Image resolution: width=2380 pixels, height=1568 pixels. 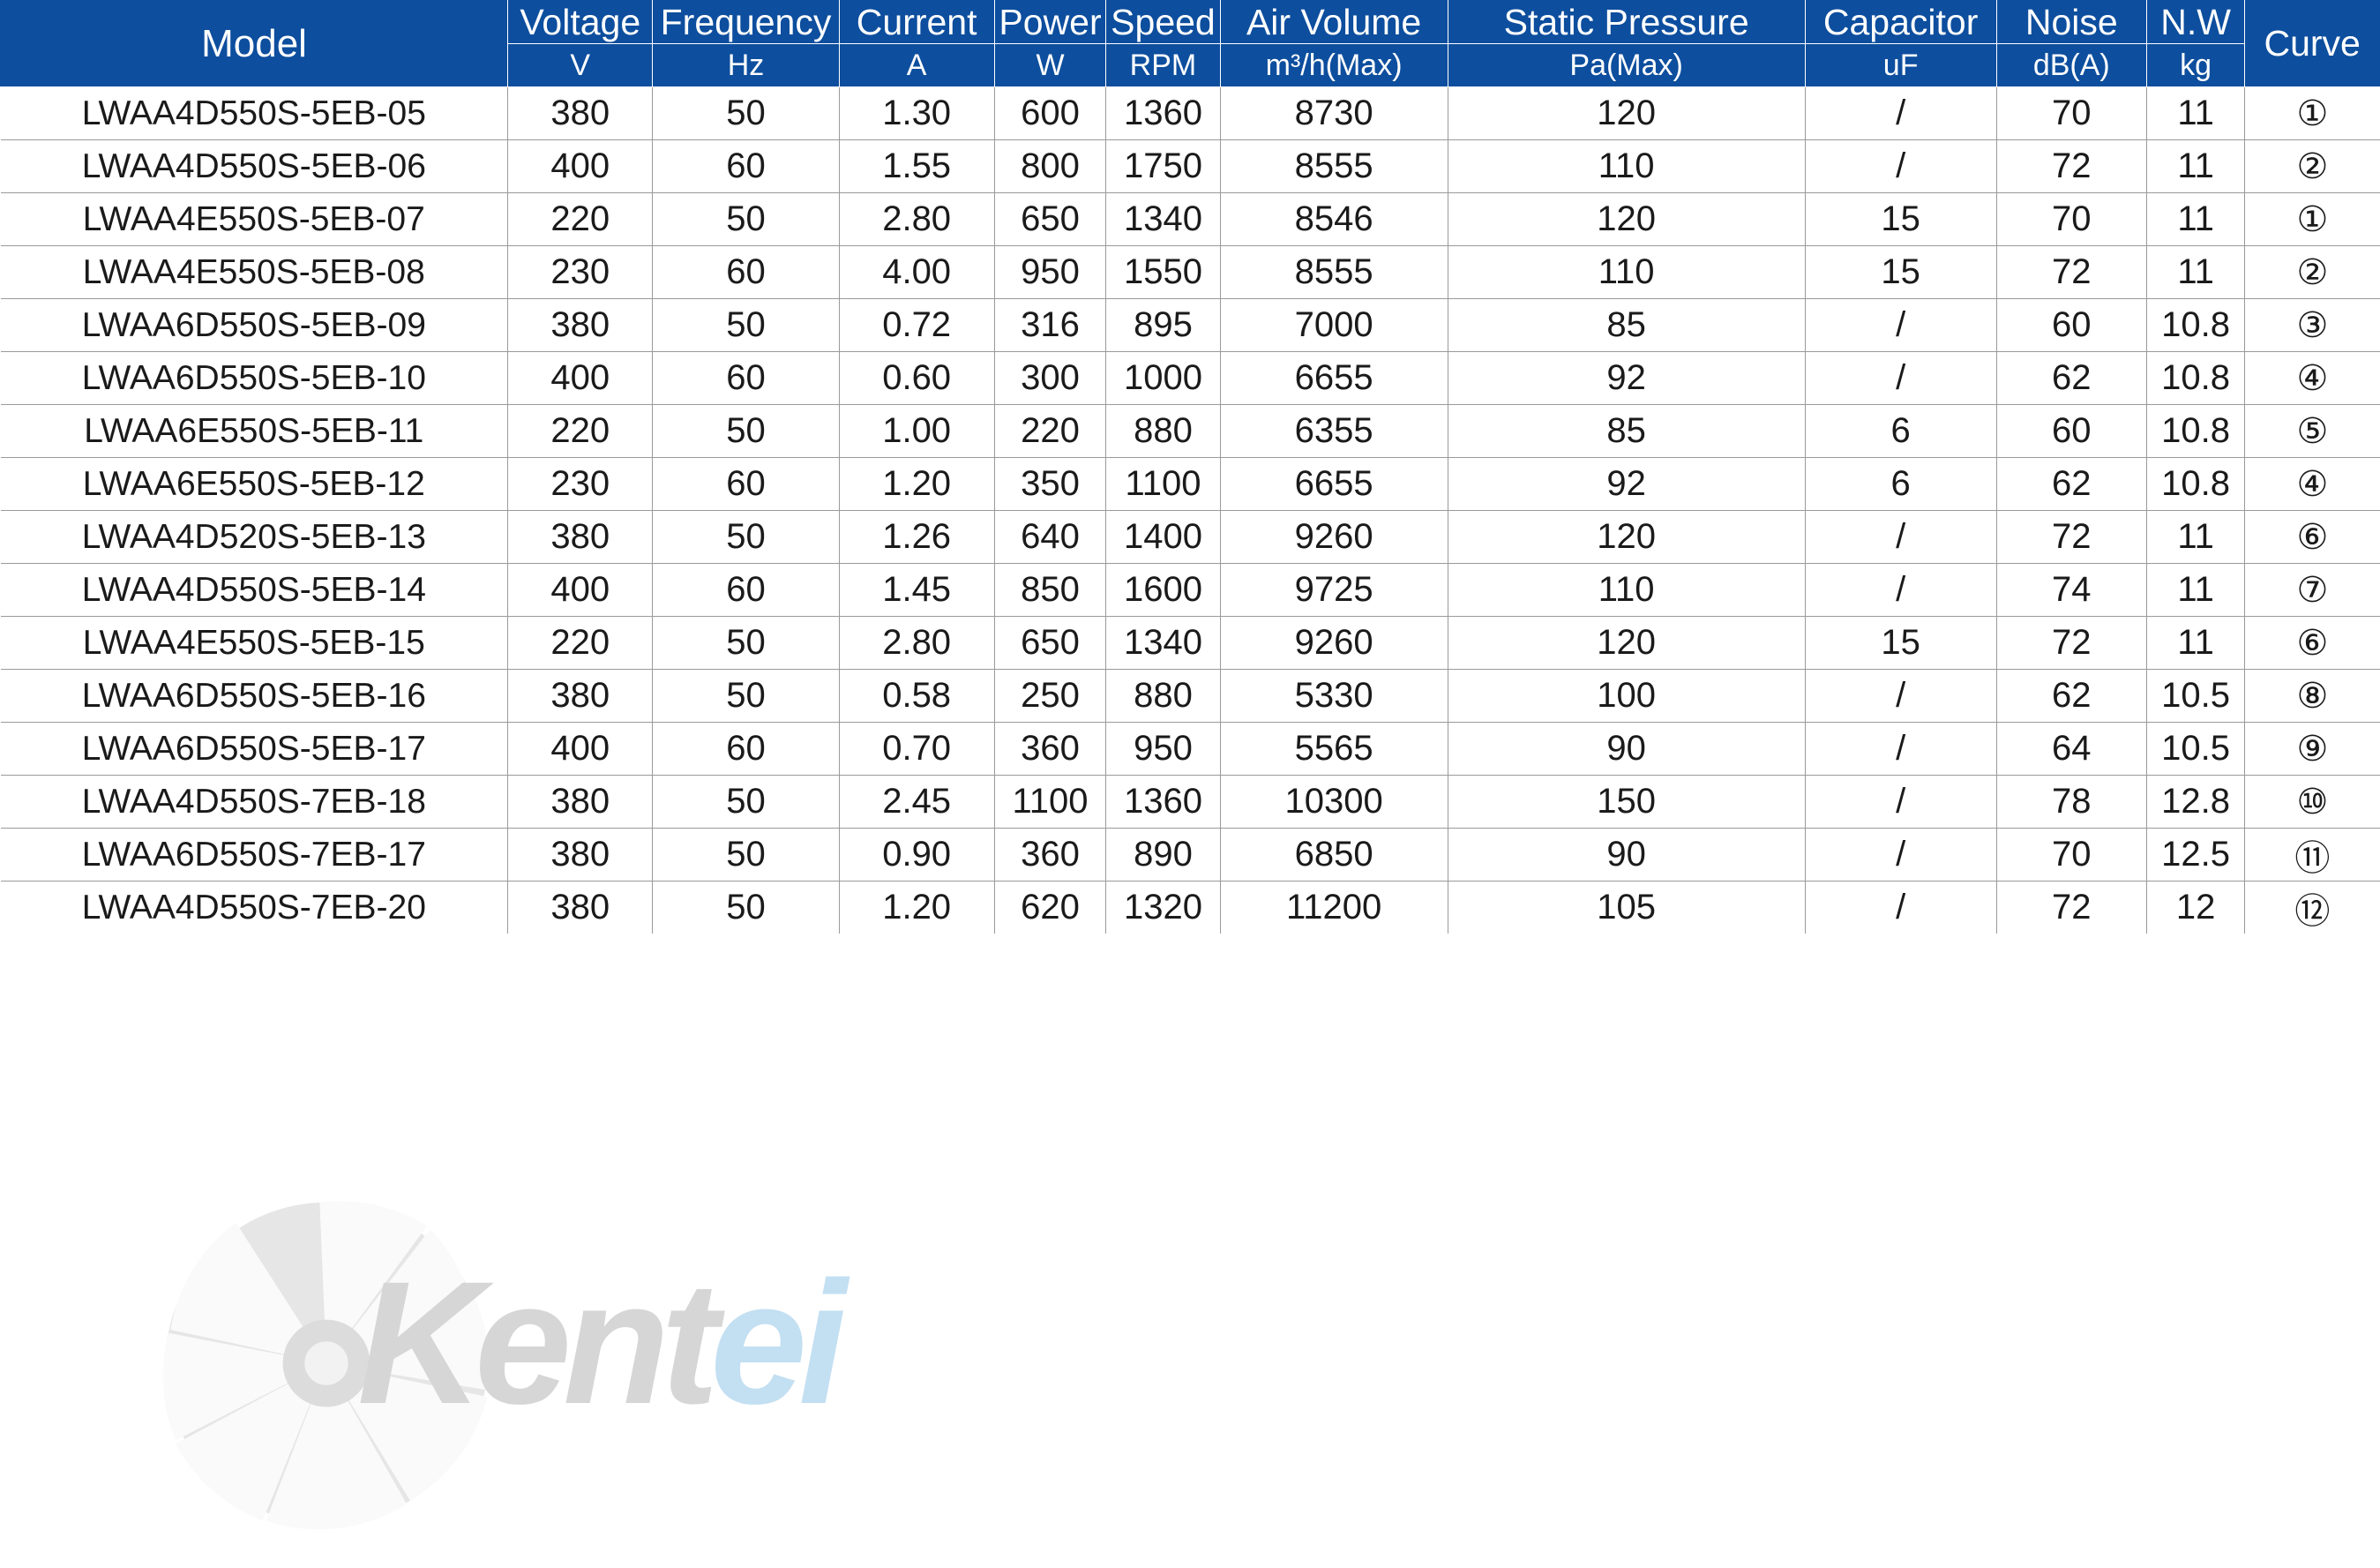 What do you see at coordinates (2071, 537) in the screenshot?
I see `cell-noise: 72` at bounding box center [2071, 537].